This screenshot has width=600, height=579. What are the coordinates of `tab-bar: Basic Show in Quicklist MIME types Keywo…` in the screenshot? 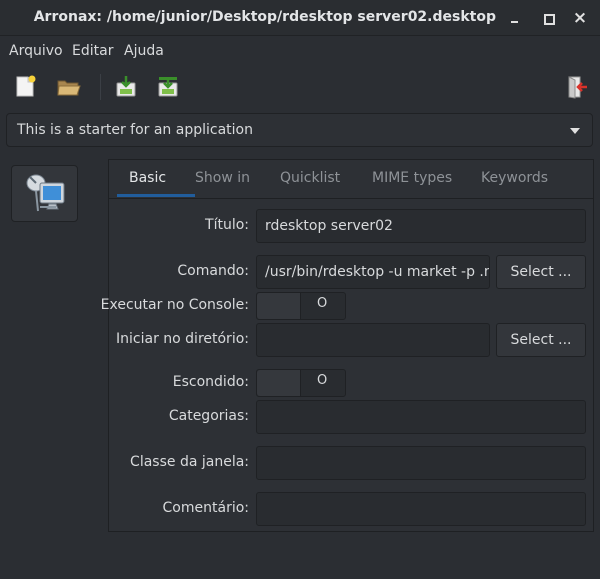 It's located at (351, 179).